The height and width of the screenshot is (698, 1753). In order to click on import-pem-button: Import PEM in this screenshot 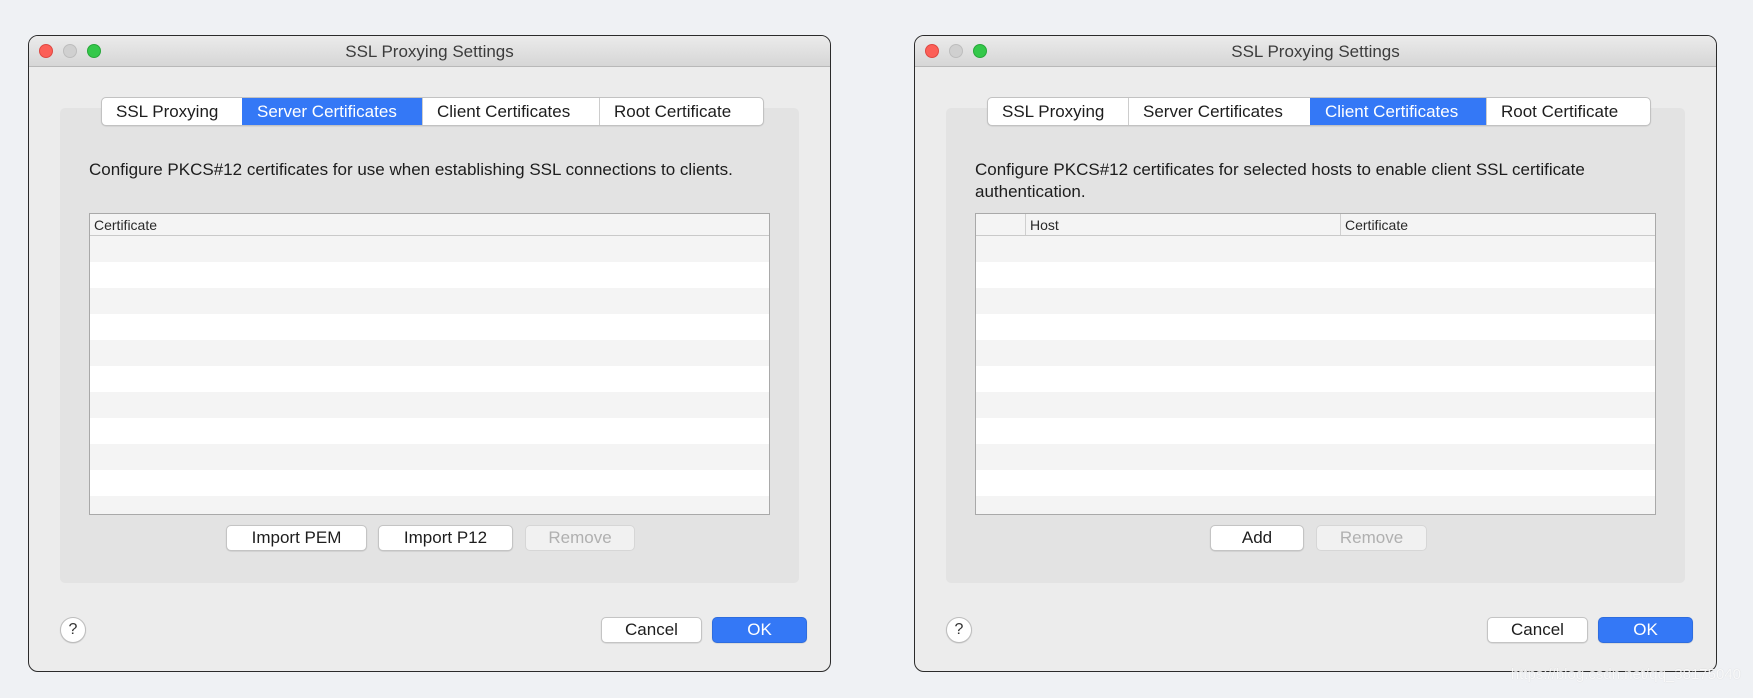, I will do `click(296, 538)`.